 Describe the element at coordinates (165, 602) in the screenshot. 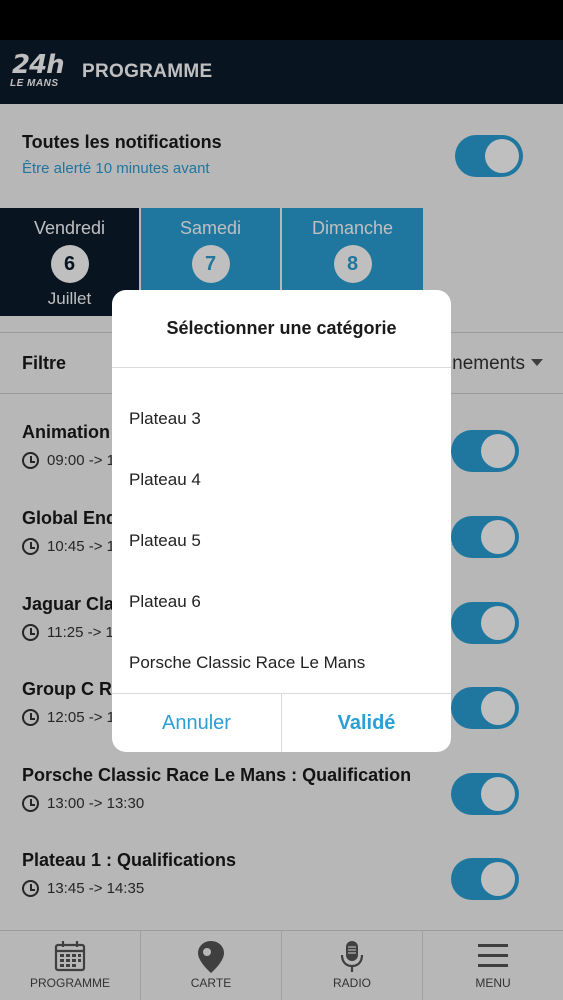

I see `category-option: Plateau 6` at that location.